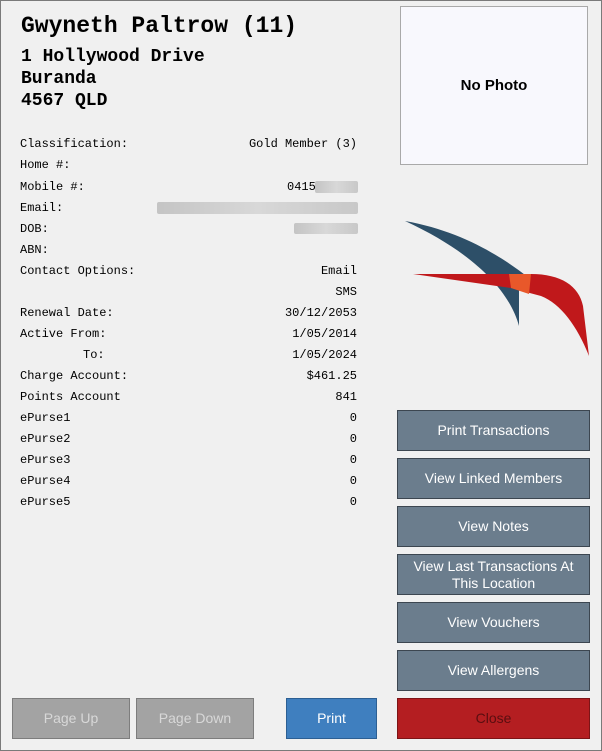  Describe the element at coordinates (74, 144) in the screenshot. I see `classification-label: Classification:` at that location.